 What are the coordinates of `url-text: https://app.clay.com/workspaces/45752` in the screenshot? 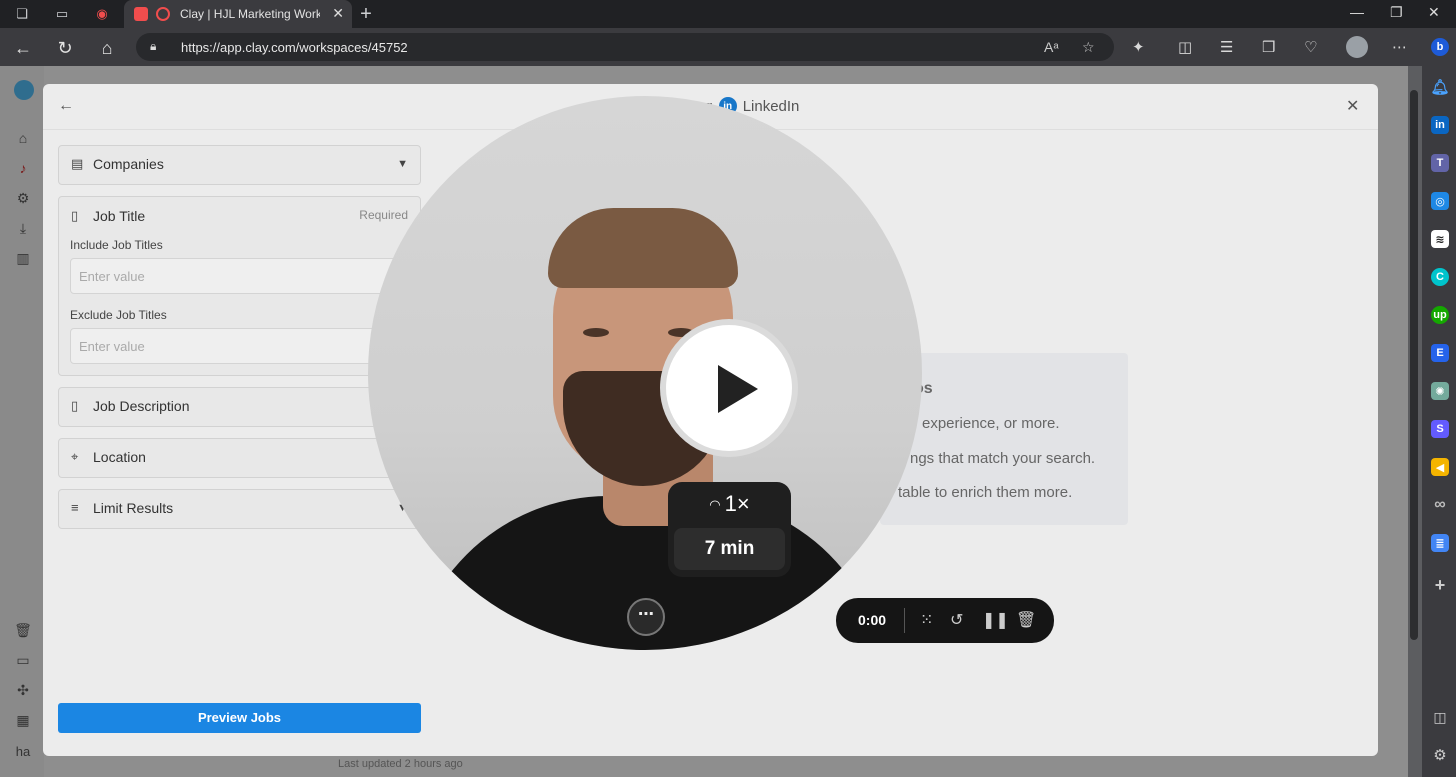 It's located at (294, 47).